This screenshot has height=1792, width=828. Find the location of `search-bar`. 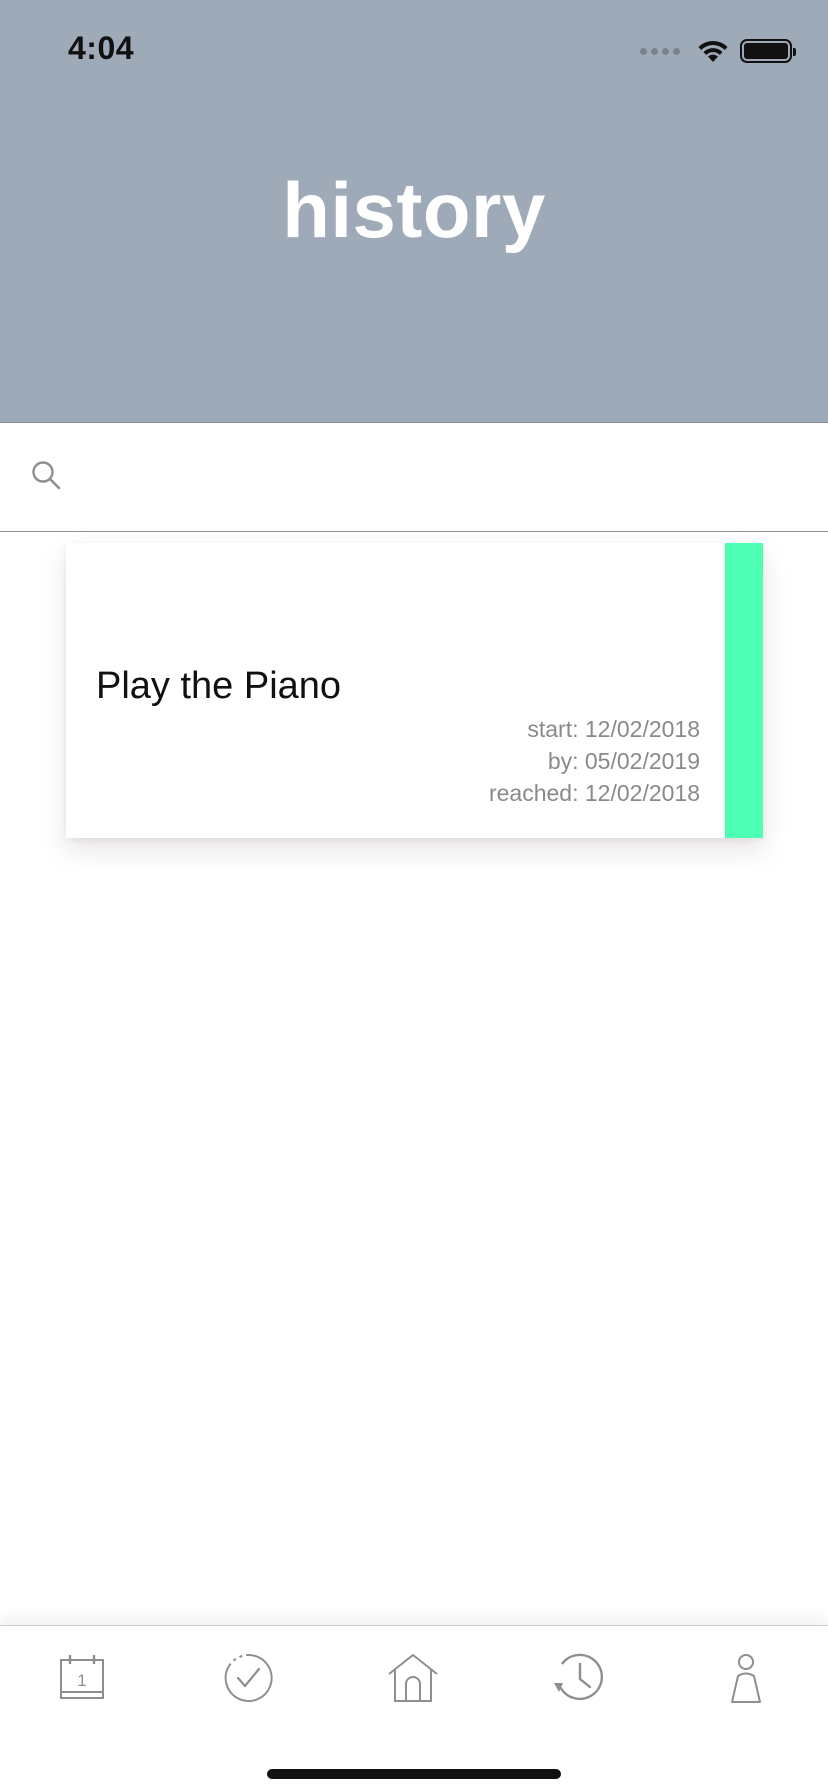

search-bar is located at coordinates (414, 477).